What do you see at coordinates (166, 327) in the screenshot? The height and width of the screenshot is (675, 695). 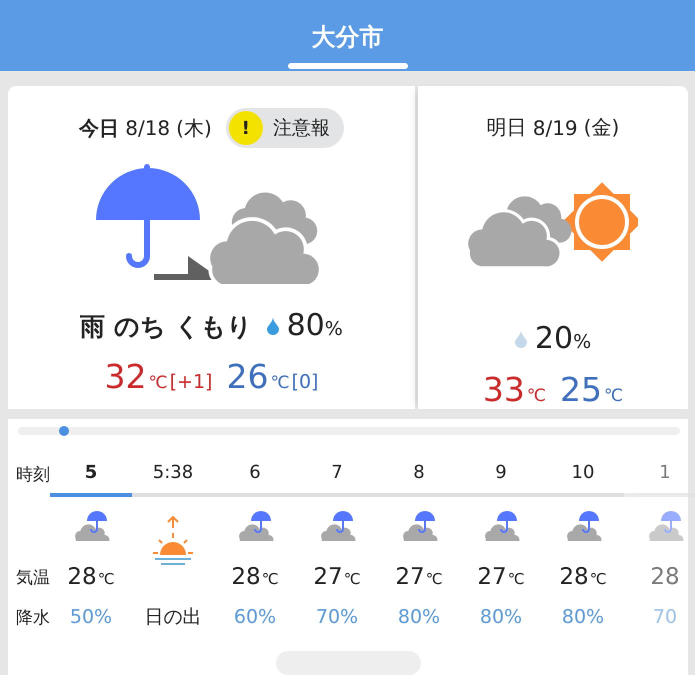 I see `weather-text: 雨 のち くもり` at bounding box center [166, 327].